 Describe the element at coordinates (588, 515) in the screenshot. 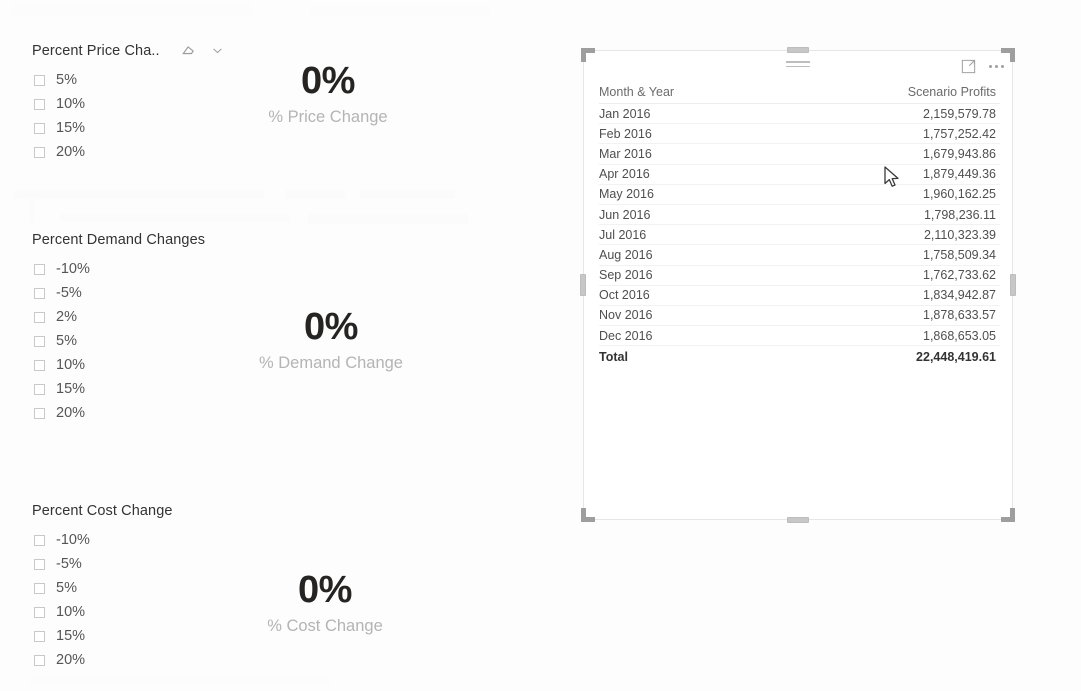

I see `resize-handle-bottom-left` at that location.